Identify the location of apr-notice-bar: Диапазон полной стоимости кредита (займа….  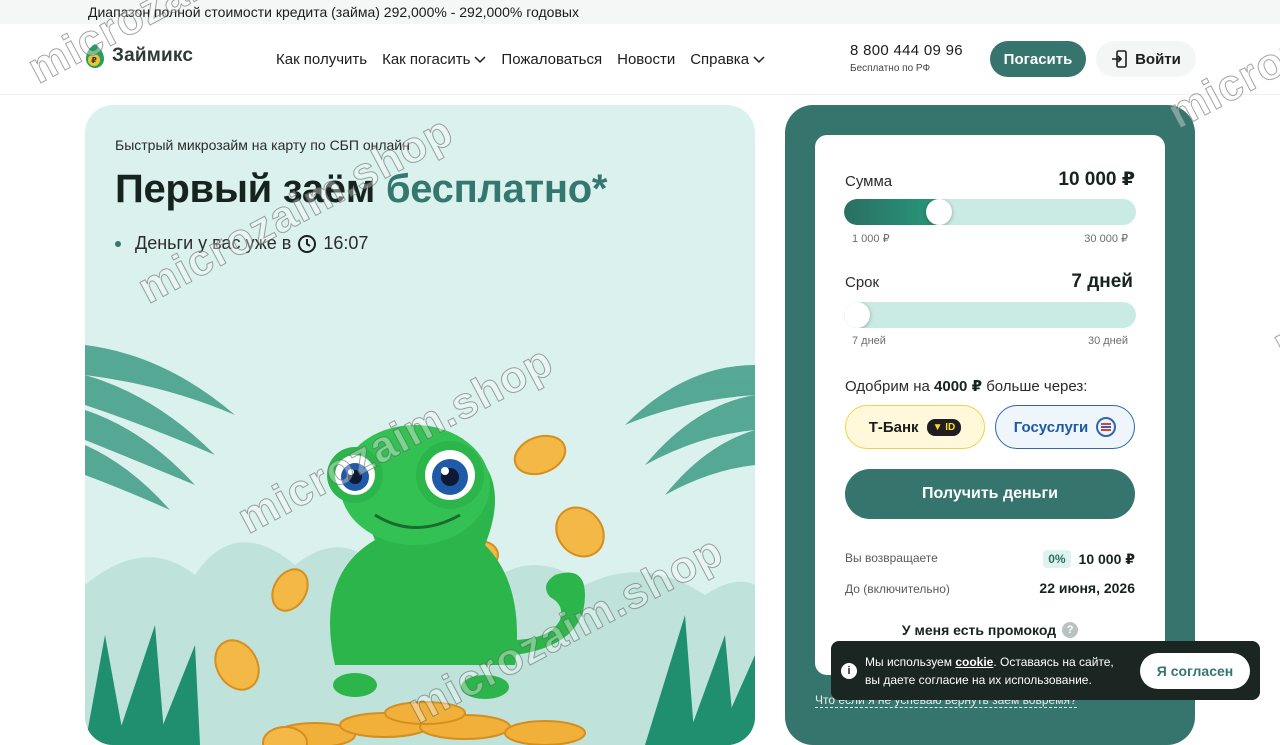
(640, 12).